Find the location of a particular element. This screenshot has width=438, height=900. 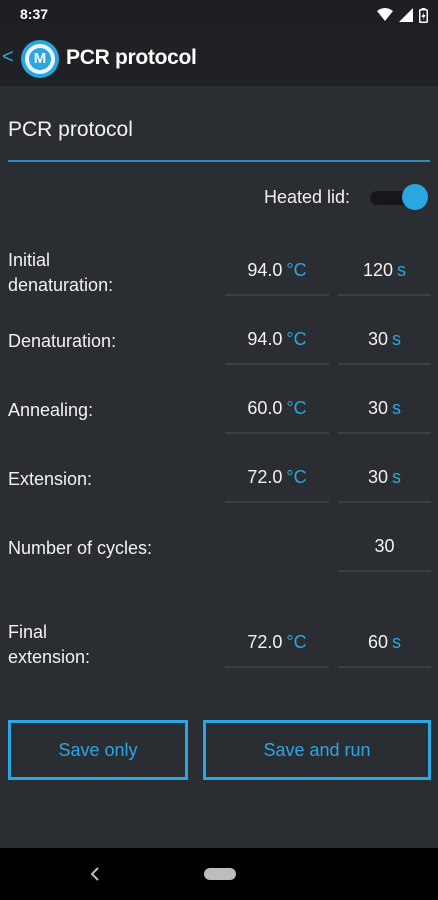

final-extension-label-line2: extension: is located at coordinates (49, 657).